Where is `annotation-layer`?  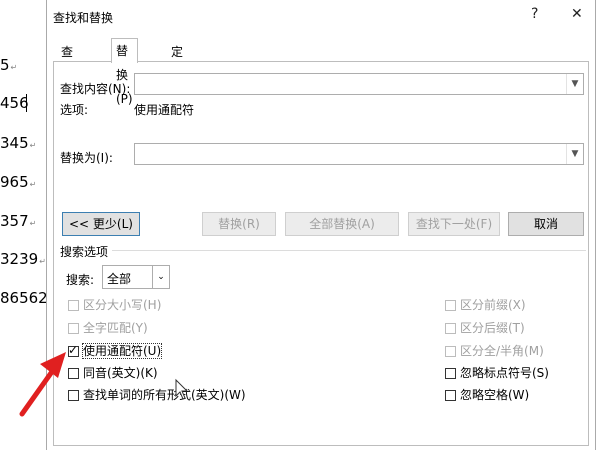 annotation-layer is located at coordinates (104, 384).